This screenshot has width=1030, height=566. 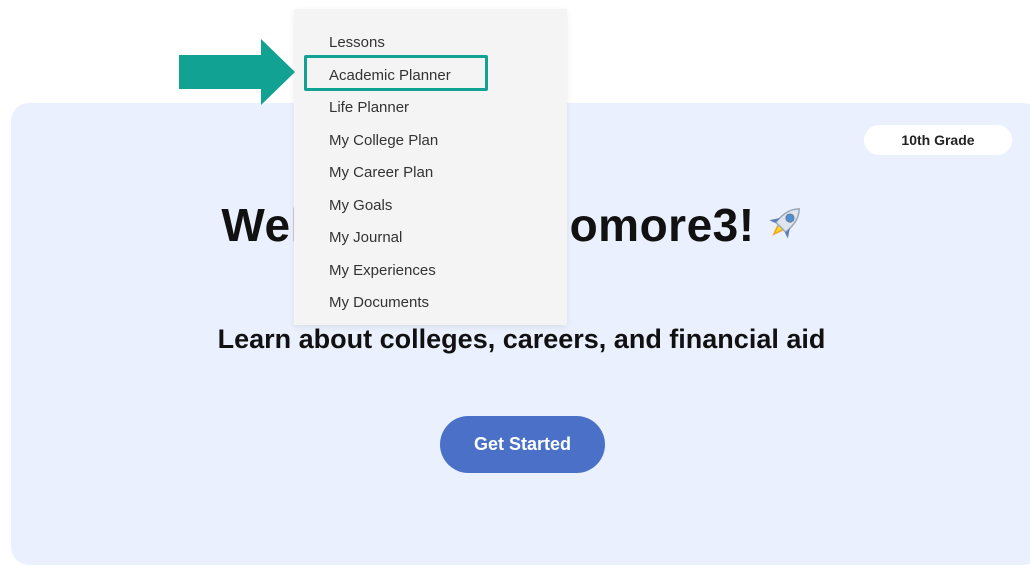 What do you see at coordinates (379, 303) in the screenshot?
I see `menu-item-my-documents: My Documents` at bounding box center [379, 303].